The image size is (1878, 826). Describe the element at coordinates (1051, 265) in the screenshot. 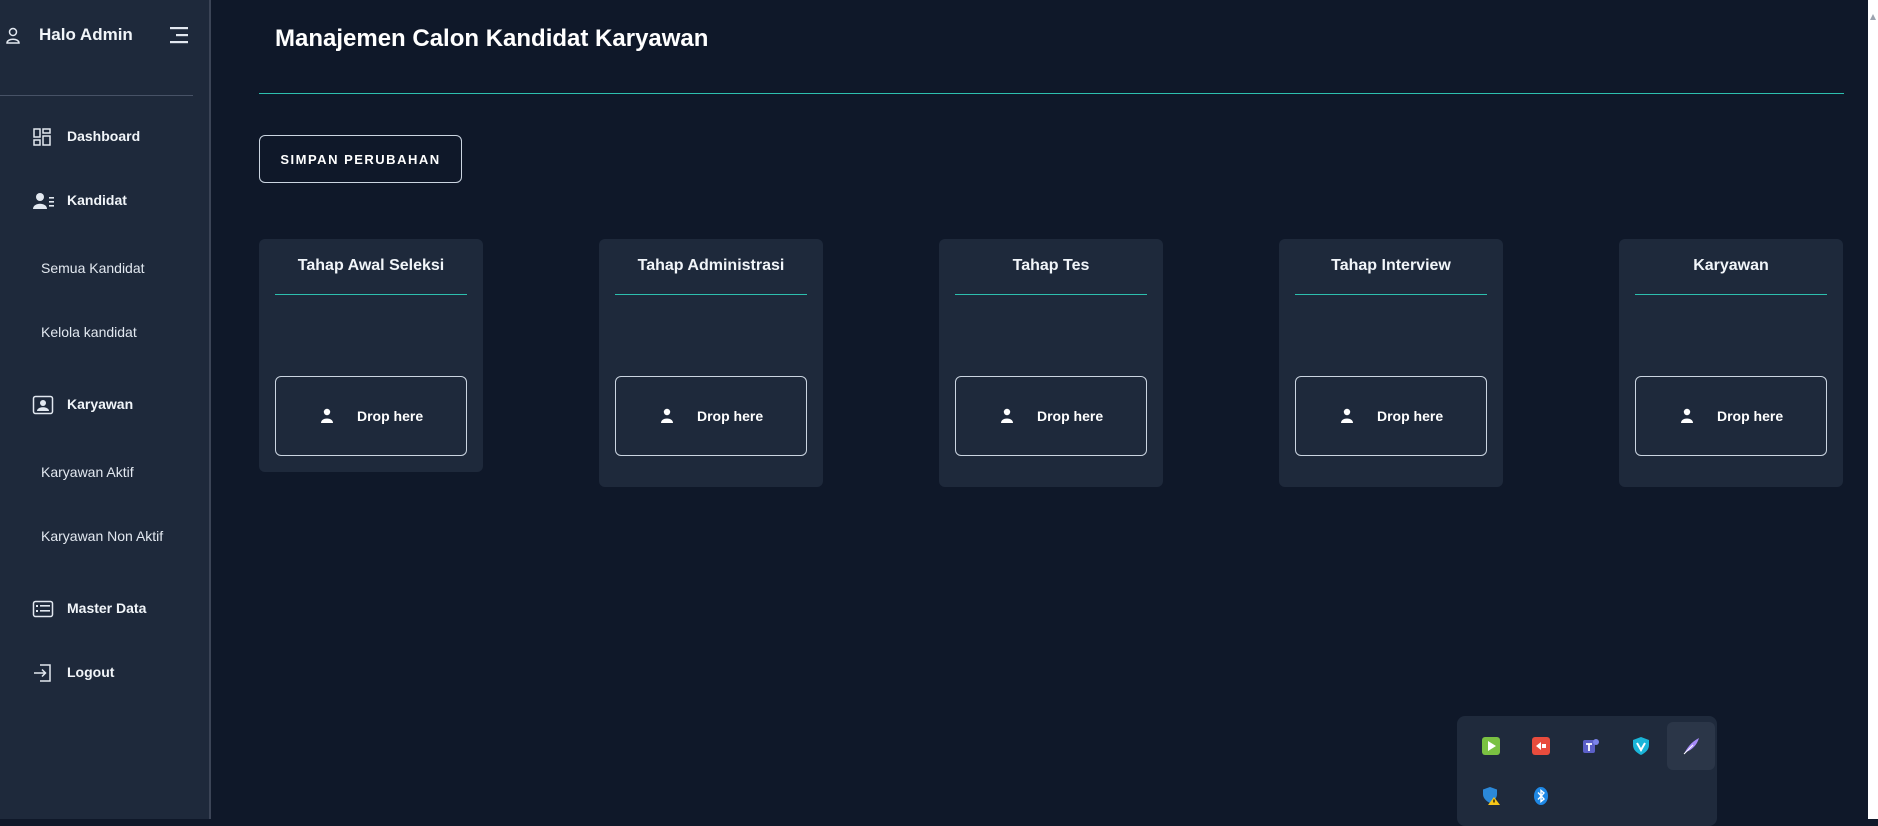

I see `stage-title: Tahap Tes` at that location.